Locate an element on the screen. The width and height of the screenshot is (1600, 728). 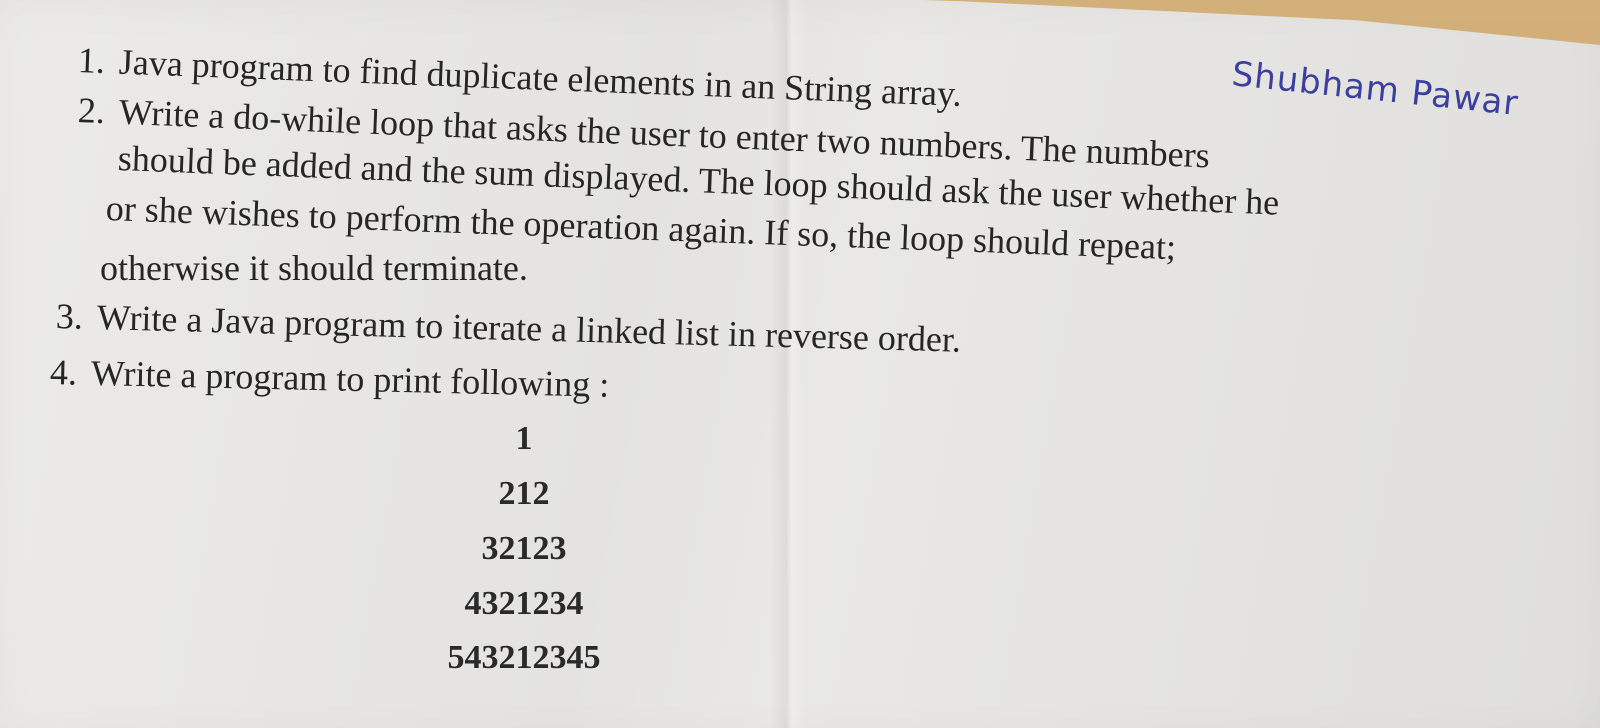
pattern-row-3: 32123 is located at coordinates (524, 548).